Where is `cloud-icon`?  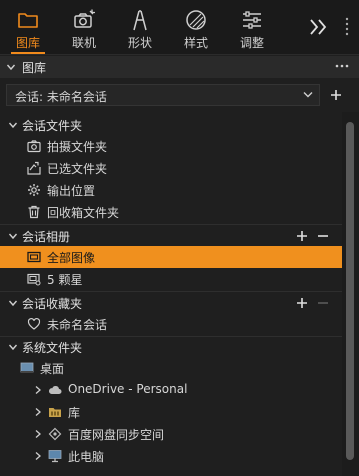
cloud-icon is located at coordinates (55, 390).